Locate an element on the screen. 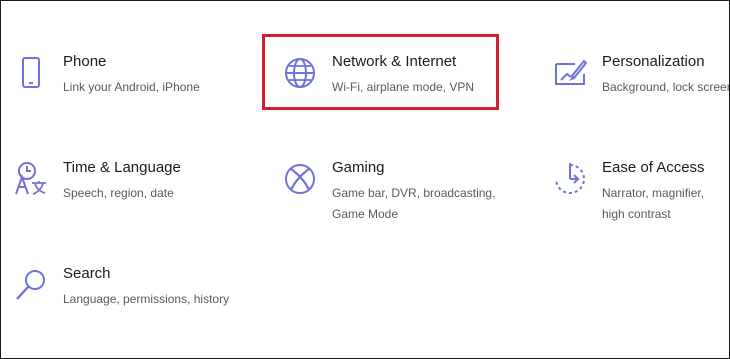 Image resolution: width=730 pixels, height=359 pixels. xbox-icon is located at coordinates (300, 179).